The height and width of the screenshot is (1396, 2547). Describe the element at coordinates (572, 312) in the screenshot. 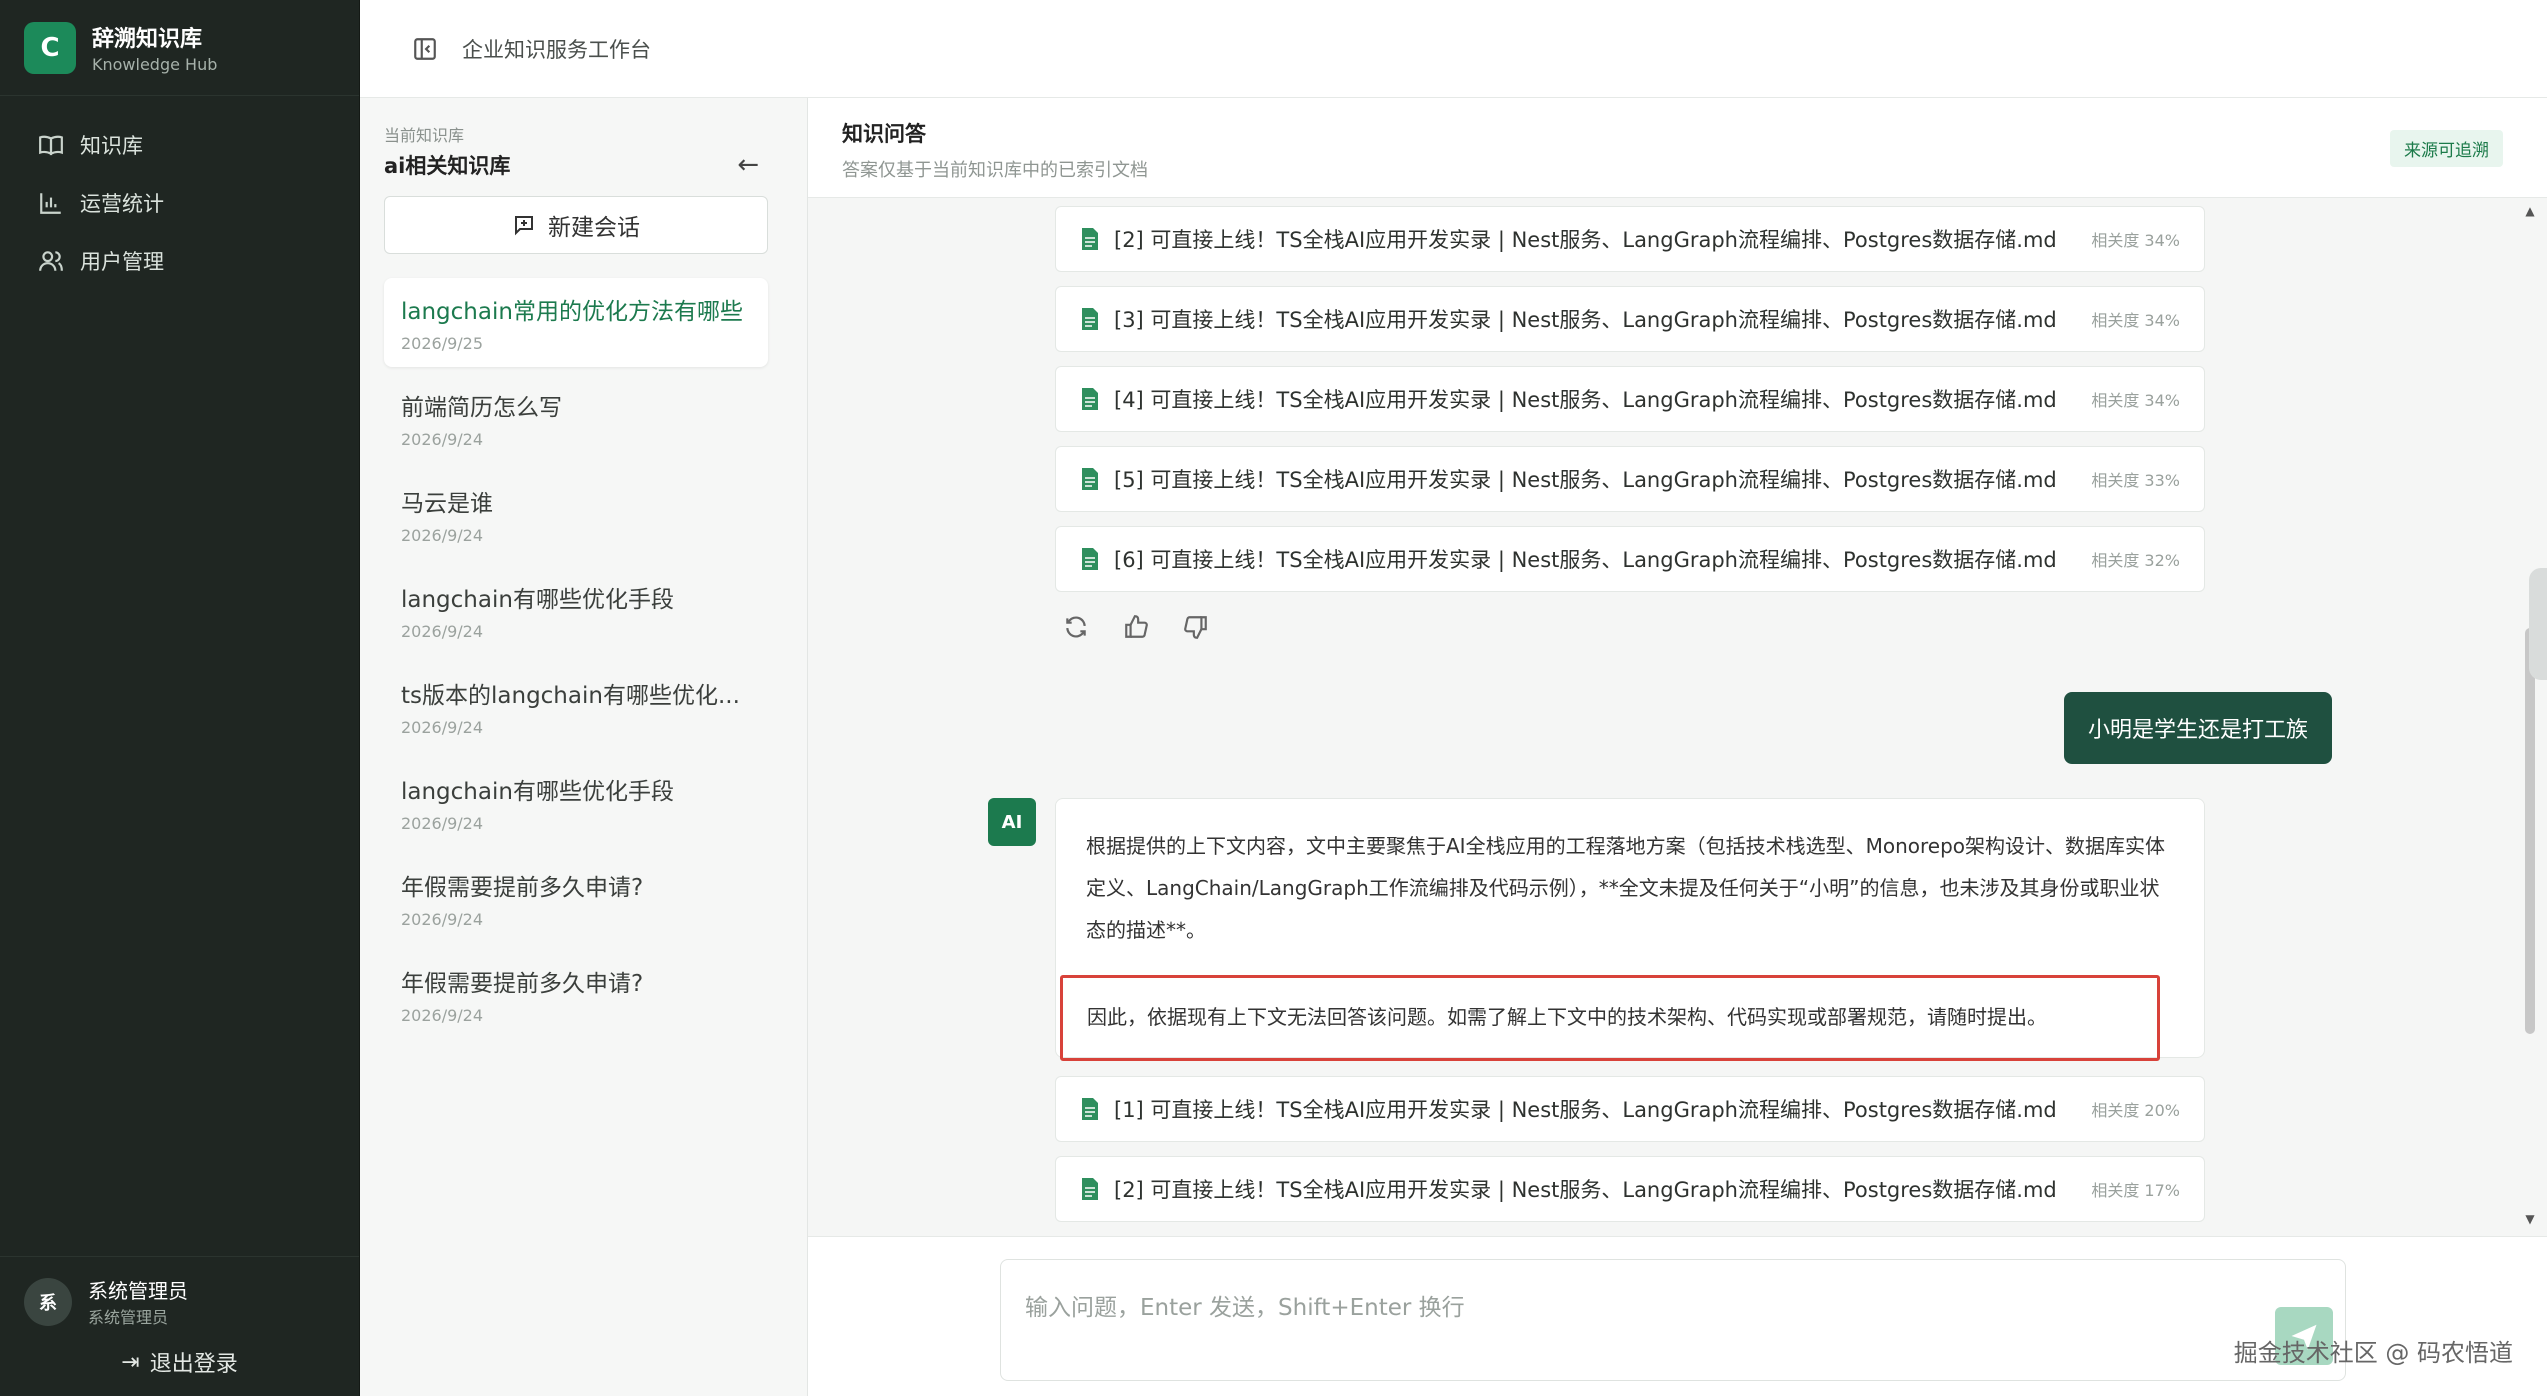

I see `conversation-title: langchain常用的优化方法有哪些` at that location.